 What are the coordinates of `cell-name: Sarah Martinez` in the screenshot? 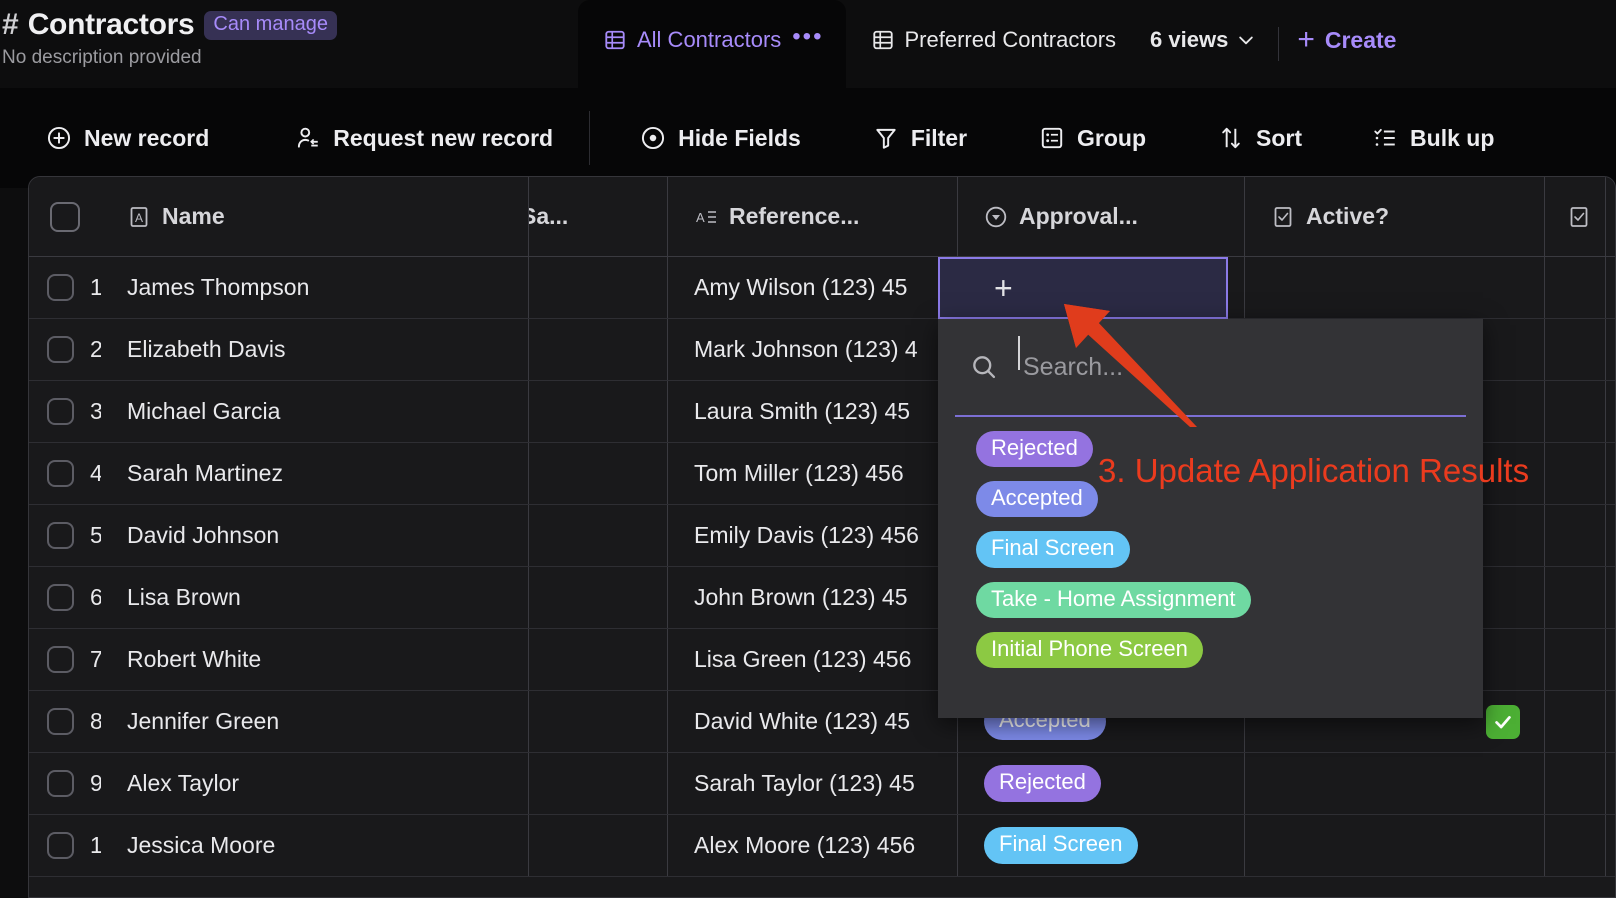 It's located at (315, 473).